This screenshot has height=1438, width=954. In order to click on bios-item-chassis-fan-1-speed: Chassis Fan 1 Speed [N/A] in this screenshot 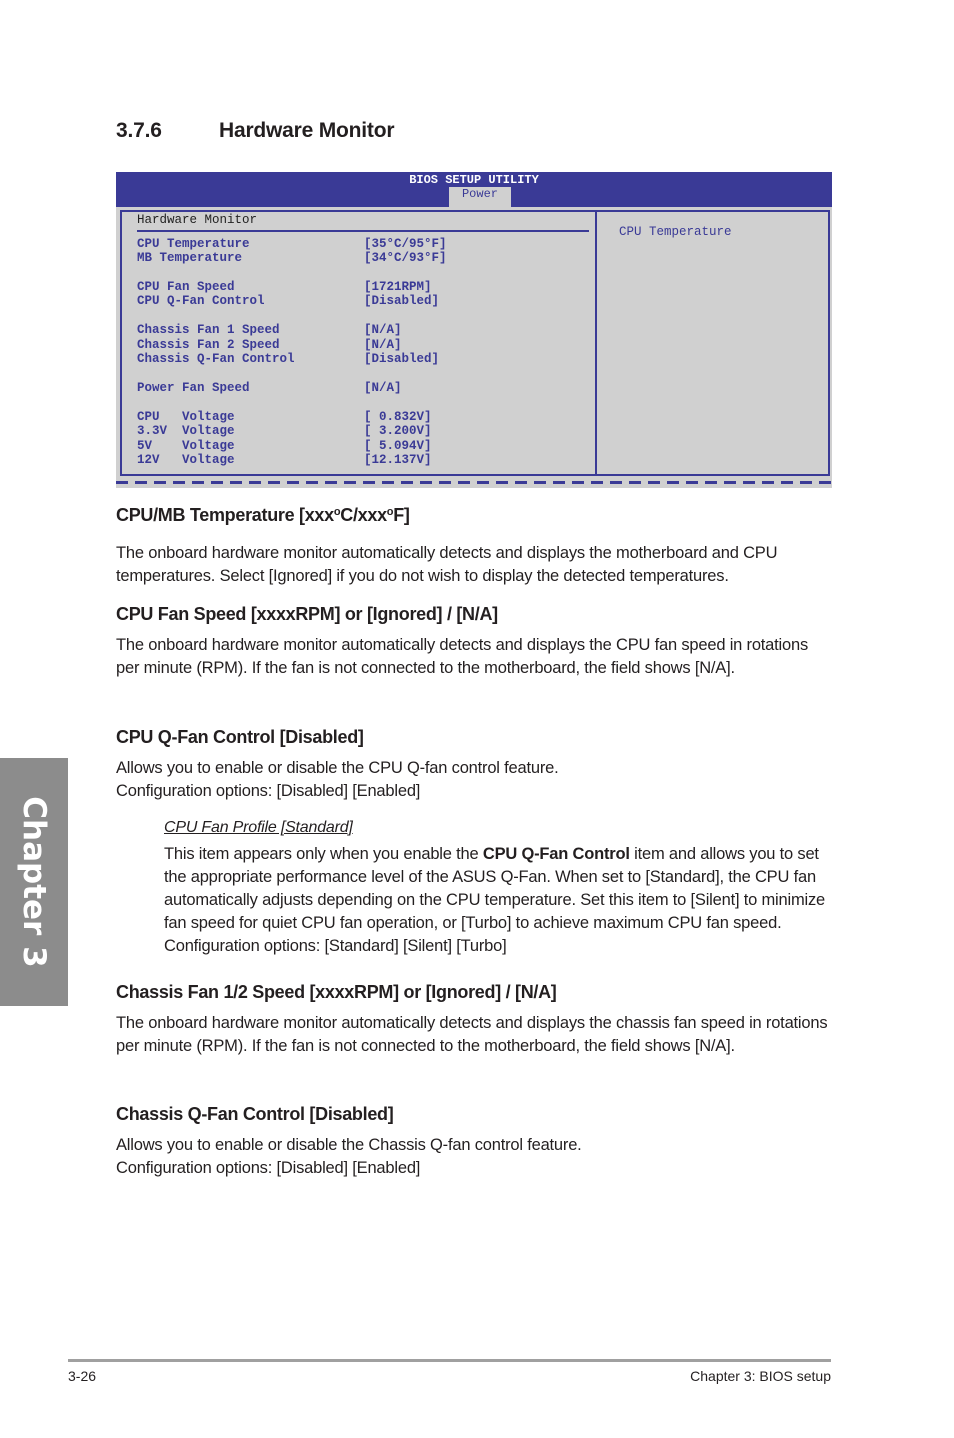, I will do `click(269, 330)`.